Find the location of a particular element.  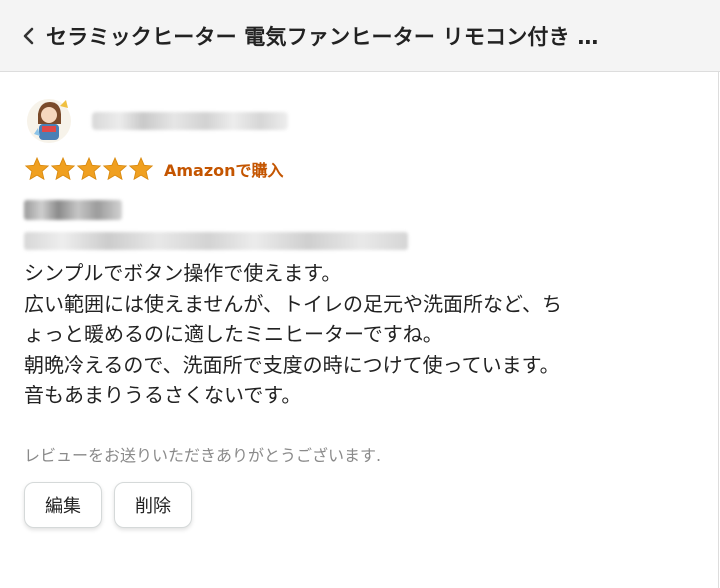

edit-button: 編集 is located at coordinates (63, 505).